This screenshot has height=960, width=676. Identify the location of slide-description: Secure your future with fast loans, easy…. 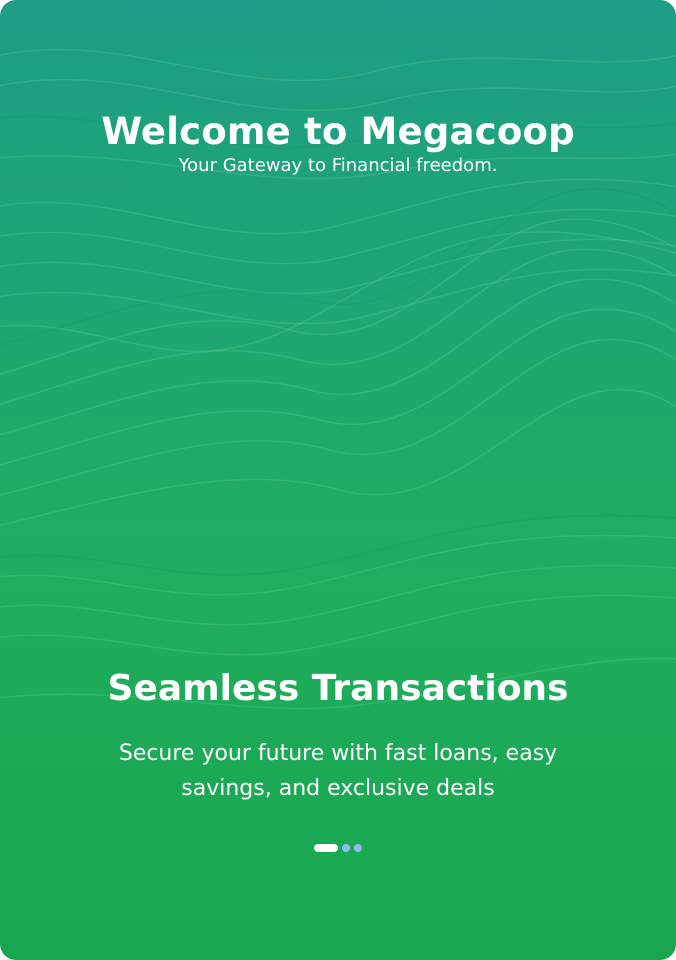
(338, 771).